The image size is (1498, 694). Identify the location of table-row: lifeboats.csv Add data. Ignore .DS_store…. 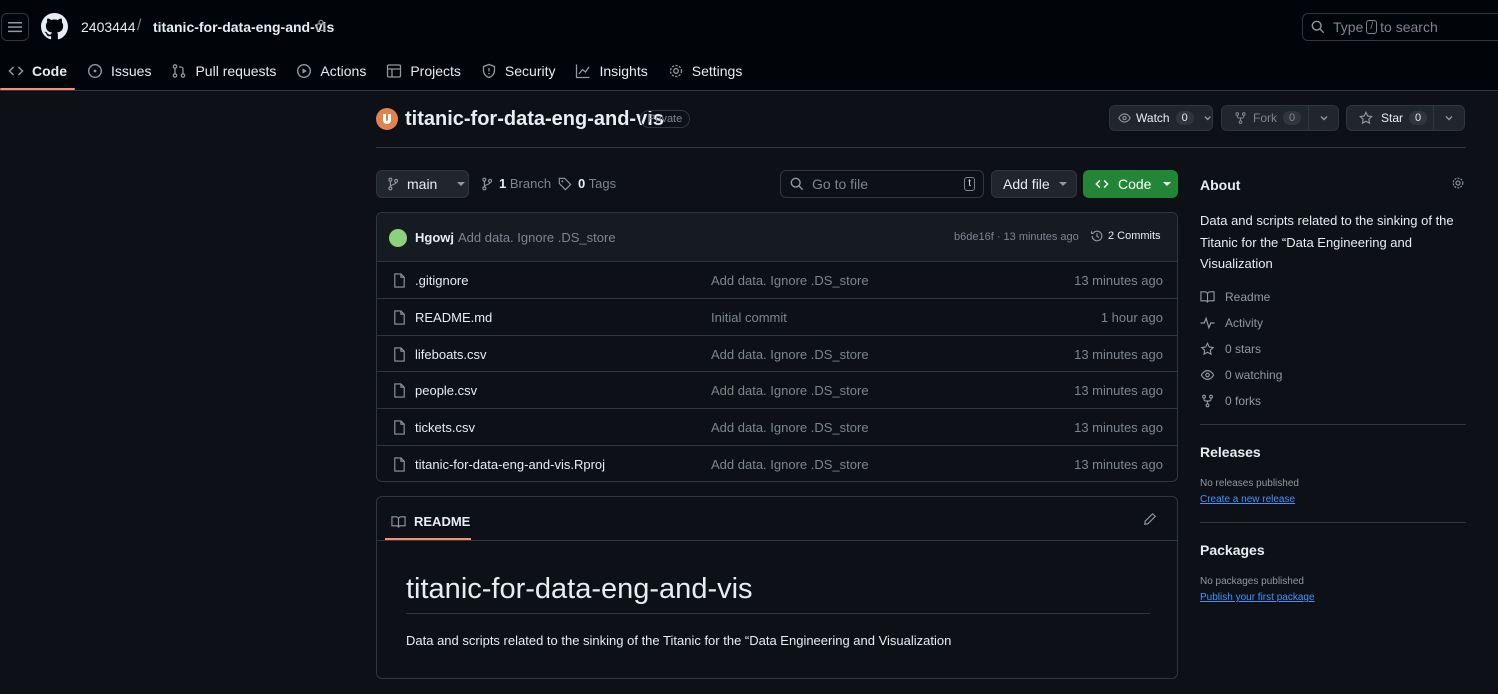
(777, 354).